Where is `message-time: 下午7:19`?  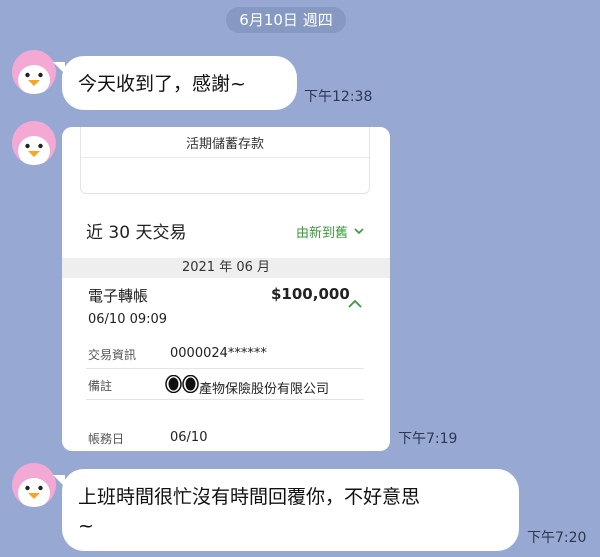 message-time: 下午7:19 is located at coordinates (428, 439).